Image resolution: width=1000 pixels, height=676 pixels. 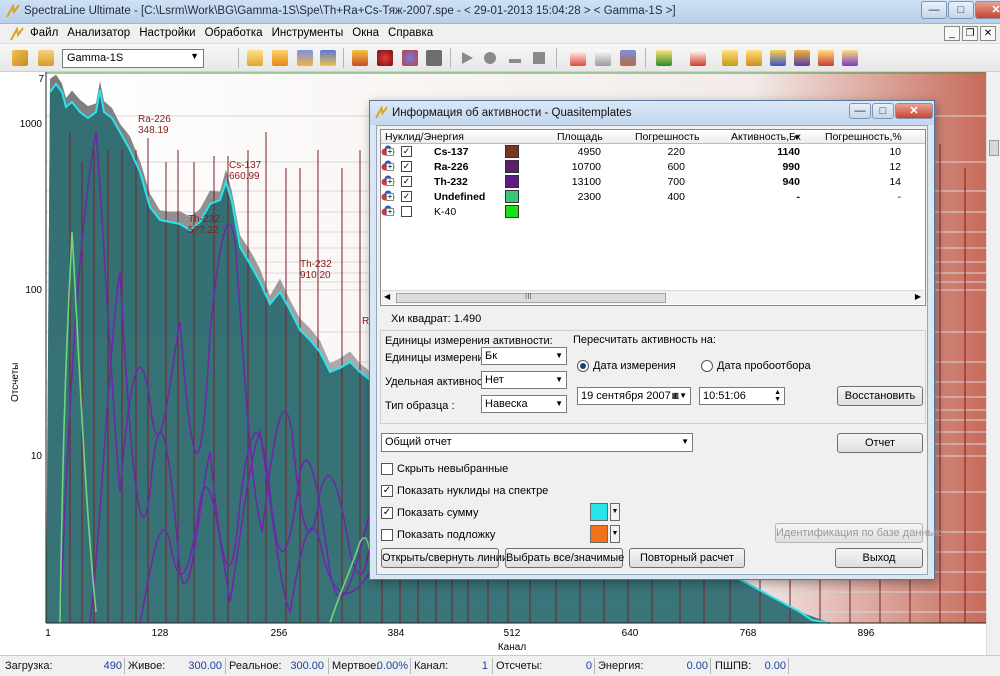 What do you see at coordinates (653, 152) in the screenshot?
I see `table-row: + ✓ Cs-137 4950 220 1140 10` at bounding box center [653, 152].